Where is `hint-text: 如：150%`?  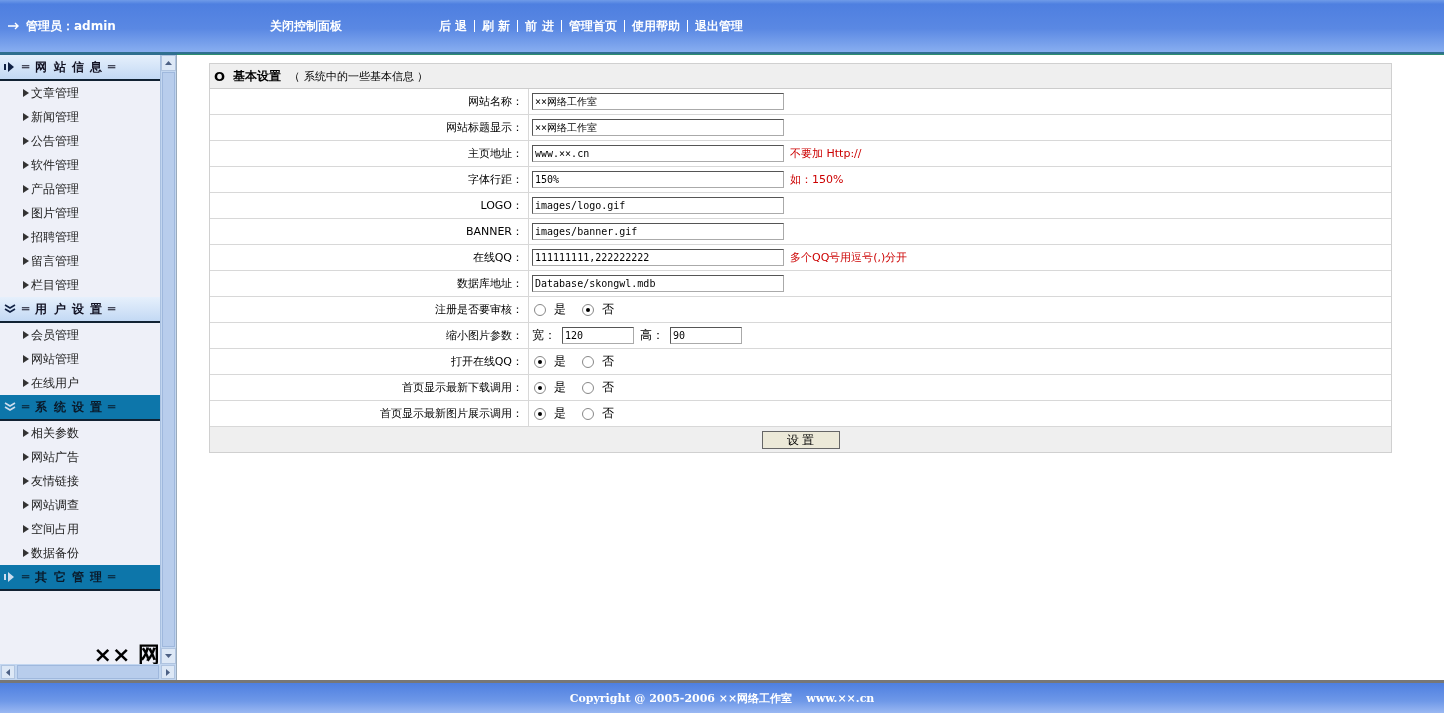
hint-text: 如：150% is located at coordinates (817, 179).